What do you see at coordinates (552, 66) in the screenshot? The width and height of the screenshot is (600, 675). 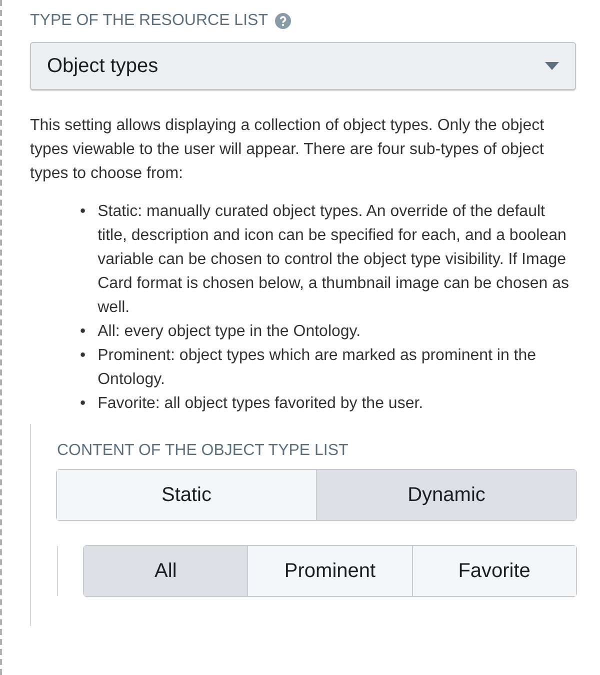 I see `caret-icon` at bounding box center [552, 66].